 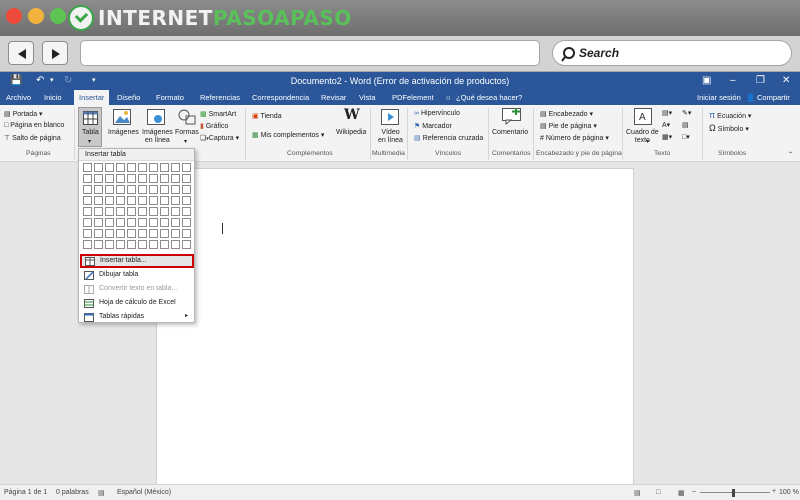 I want to click on zoom-in-icon: +, so click(x=774, y=491).